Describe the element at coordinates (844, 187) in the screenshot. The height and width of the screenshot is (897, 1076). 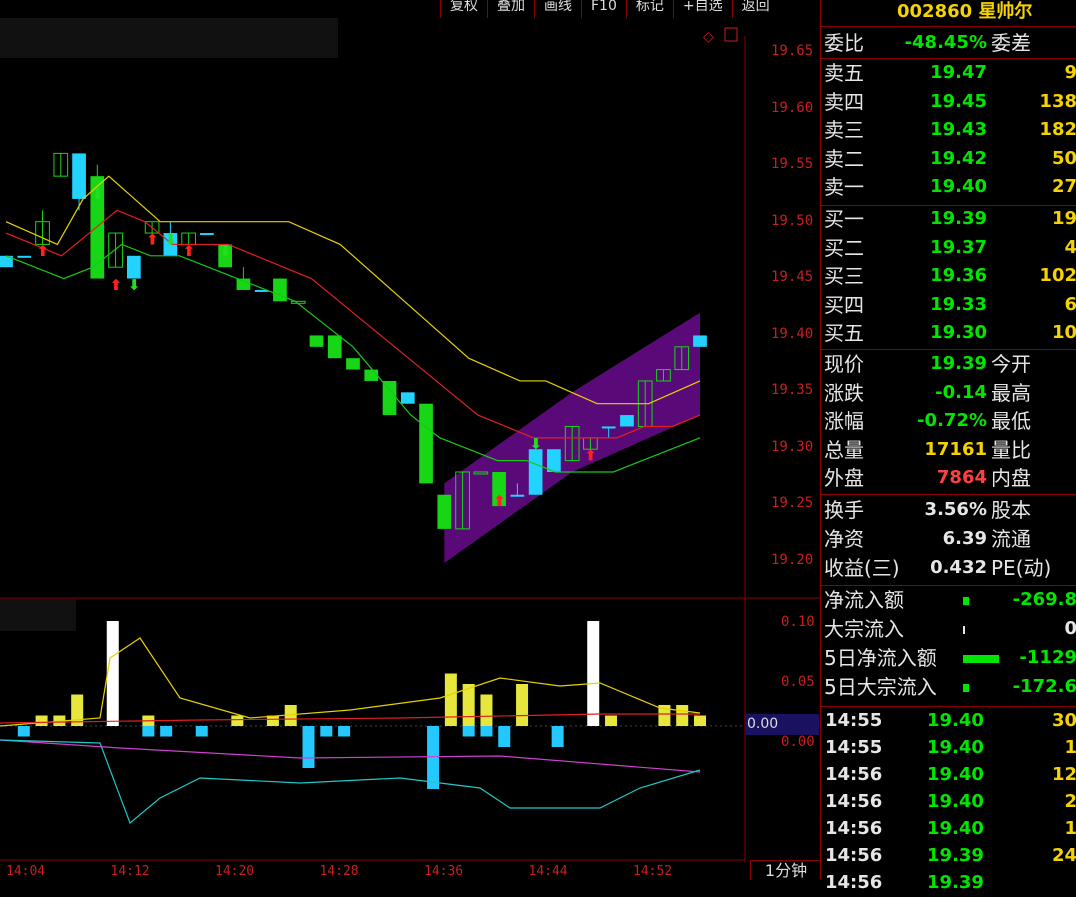
I see `ask-level-label: 卖一` at that location.